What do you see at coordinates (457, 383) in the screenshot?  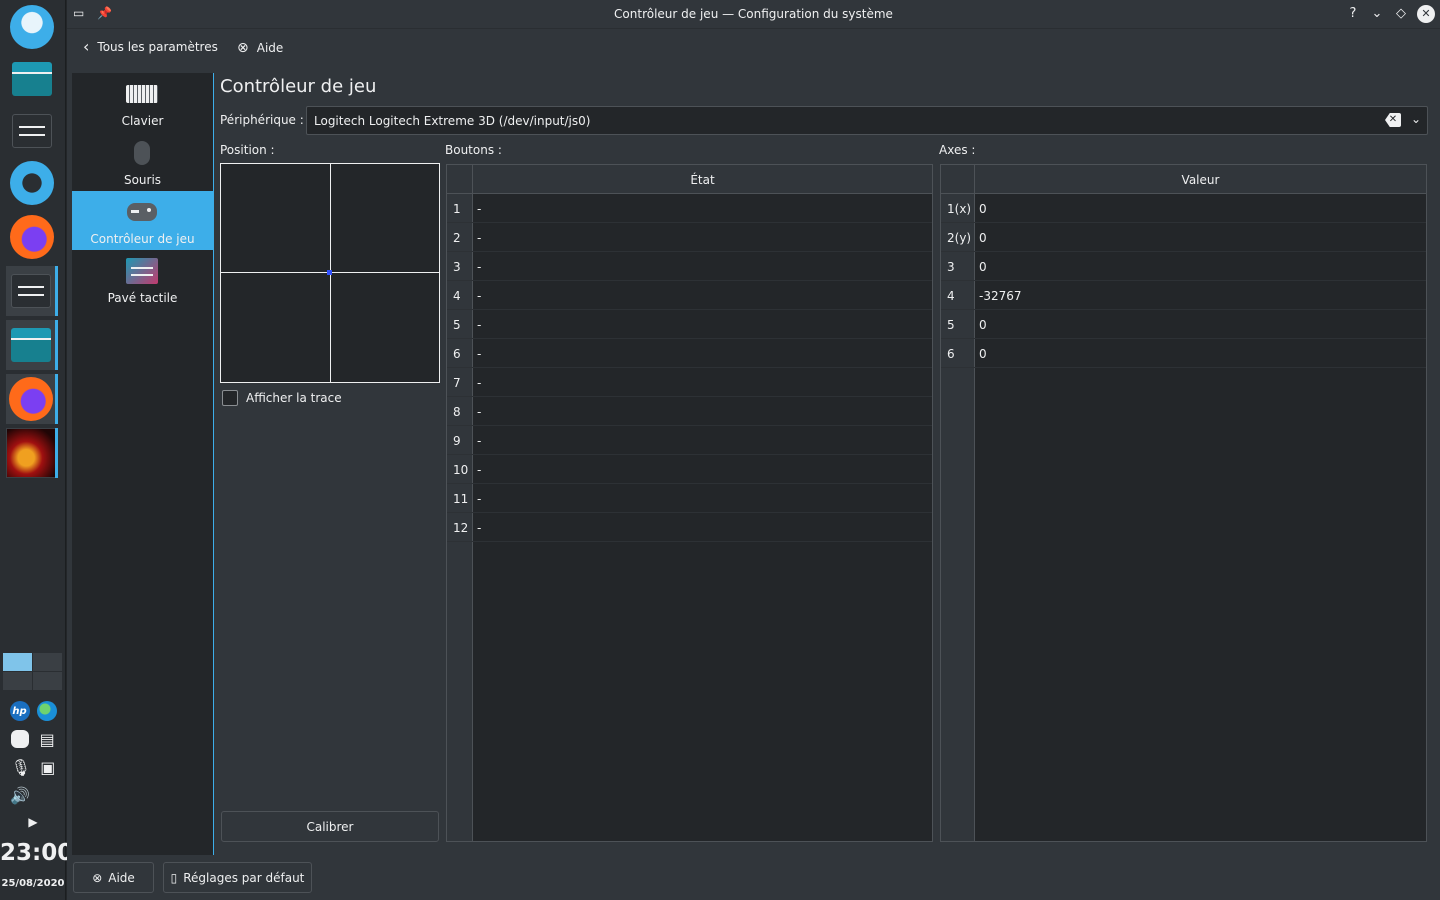 I see `row-number: 7` at bounding box center [457, 383].